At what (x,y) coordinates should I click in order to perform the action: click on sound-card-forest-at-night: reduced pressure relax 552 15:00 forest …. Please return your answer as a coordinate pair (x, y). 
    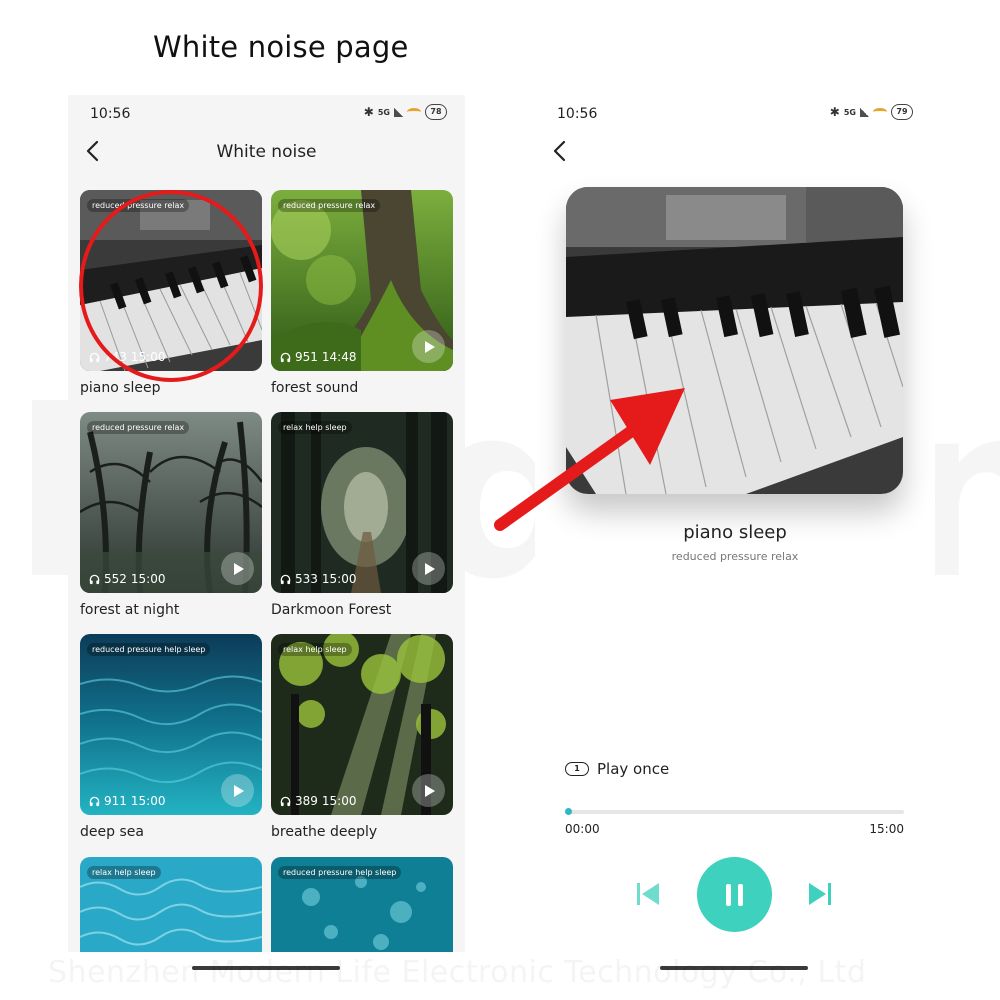
    Looking at the image, I should click on (171, 515).